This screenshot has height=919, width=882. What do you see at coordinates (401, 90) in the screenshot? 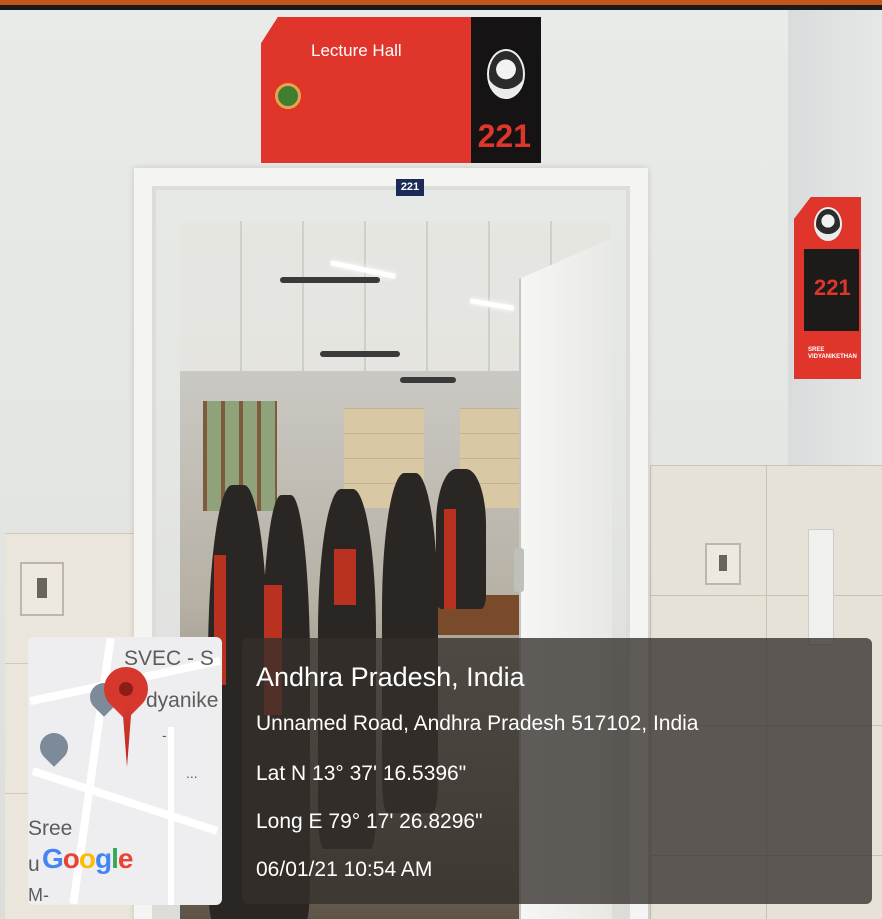
I see `lecture-hall-sign: Lecture Hall 221` at bounding box center [401, 90].